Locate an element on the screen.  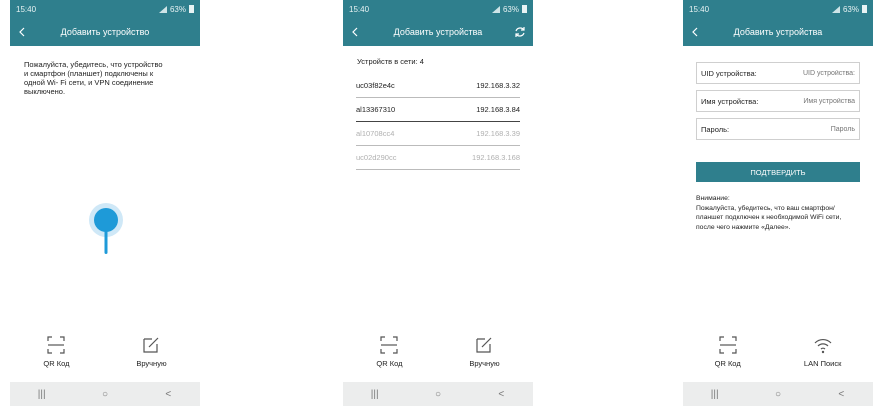
lan-search-button: LAN Поиск is located at coordinates (822, 351).